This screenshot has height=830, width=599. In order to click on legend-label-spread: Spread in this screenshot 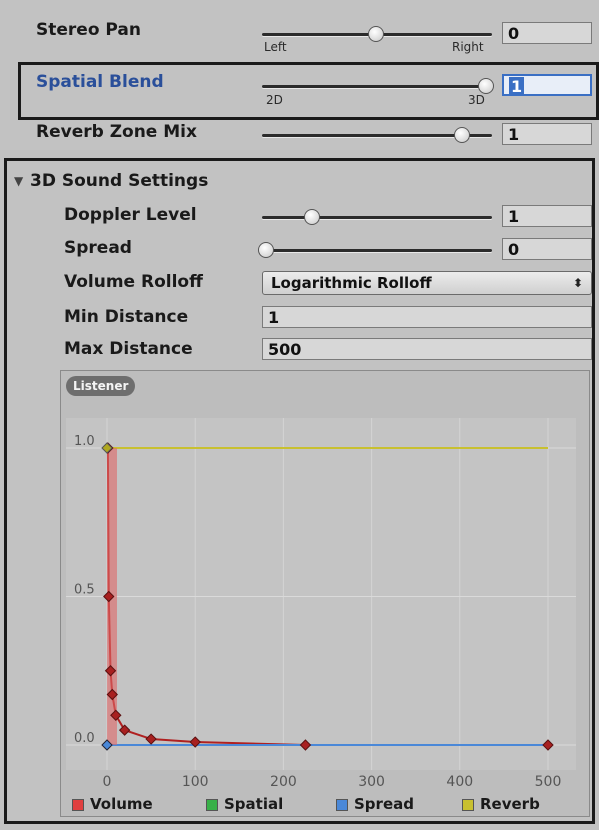, I will do `click(384, 804)`.